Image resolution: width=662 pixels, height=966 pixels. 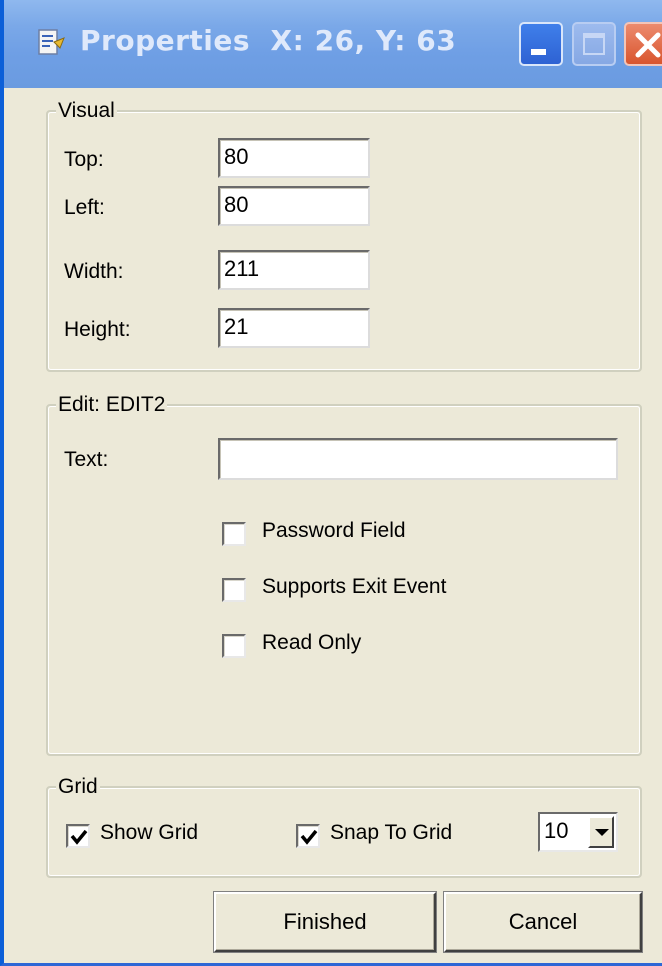 What do you see at coordinates (543, 922) in the screenshot?
I see `cancel-button: Cancel` at bounding box center [543, 922].